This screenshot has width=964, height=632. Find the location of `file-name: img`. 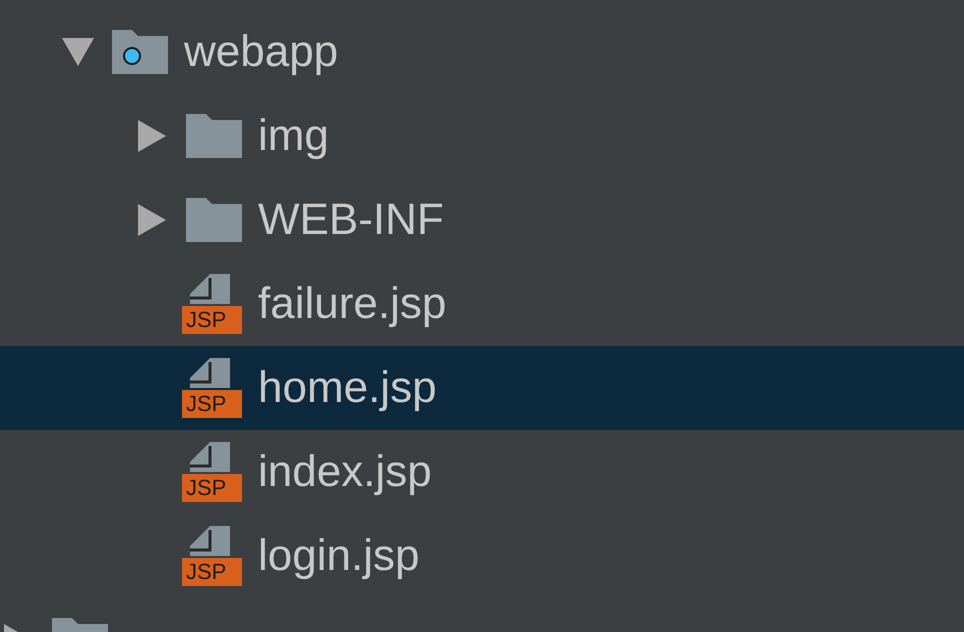

file-name: img is located at coordinates (293, 136).